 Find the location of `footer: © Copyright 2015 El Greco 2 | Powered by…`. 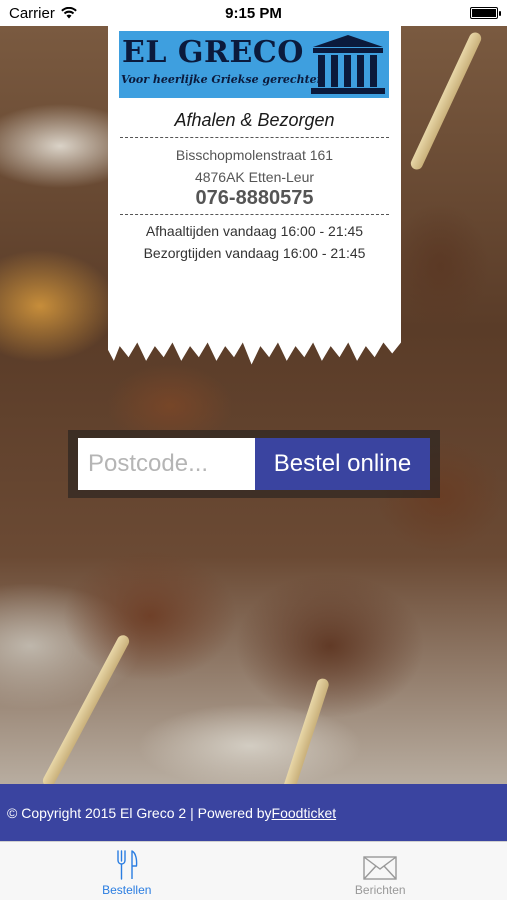

footer: © Copyright 2015 El Greco 2 | Powered by… is located at coordinates (253, 812).